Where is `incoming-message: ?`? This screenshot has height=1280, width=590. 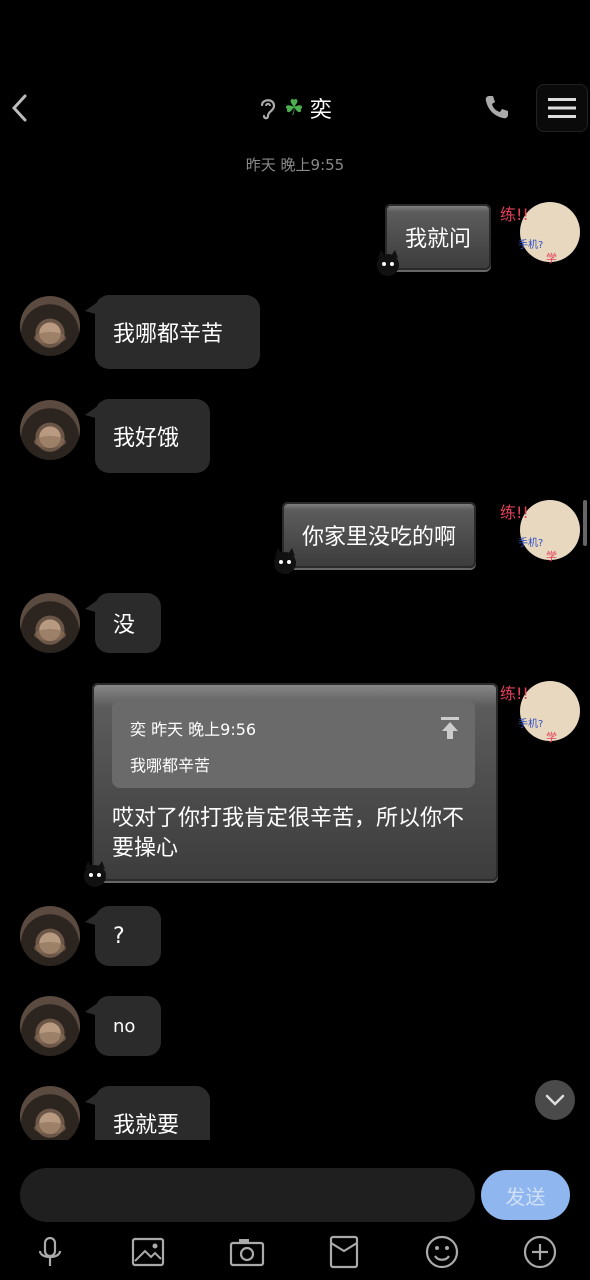
incoming-message: ? is located at coordinates (123, 936).